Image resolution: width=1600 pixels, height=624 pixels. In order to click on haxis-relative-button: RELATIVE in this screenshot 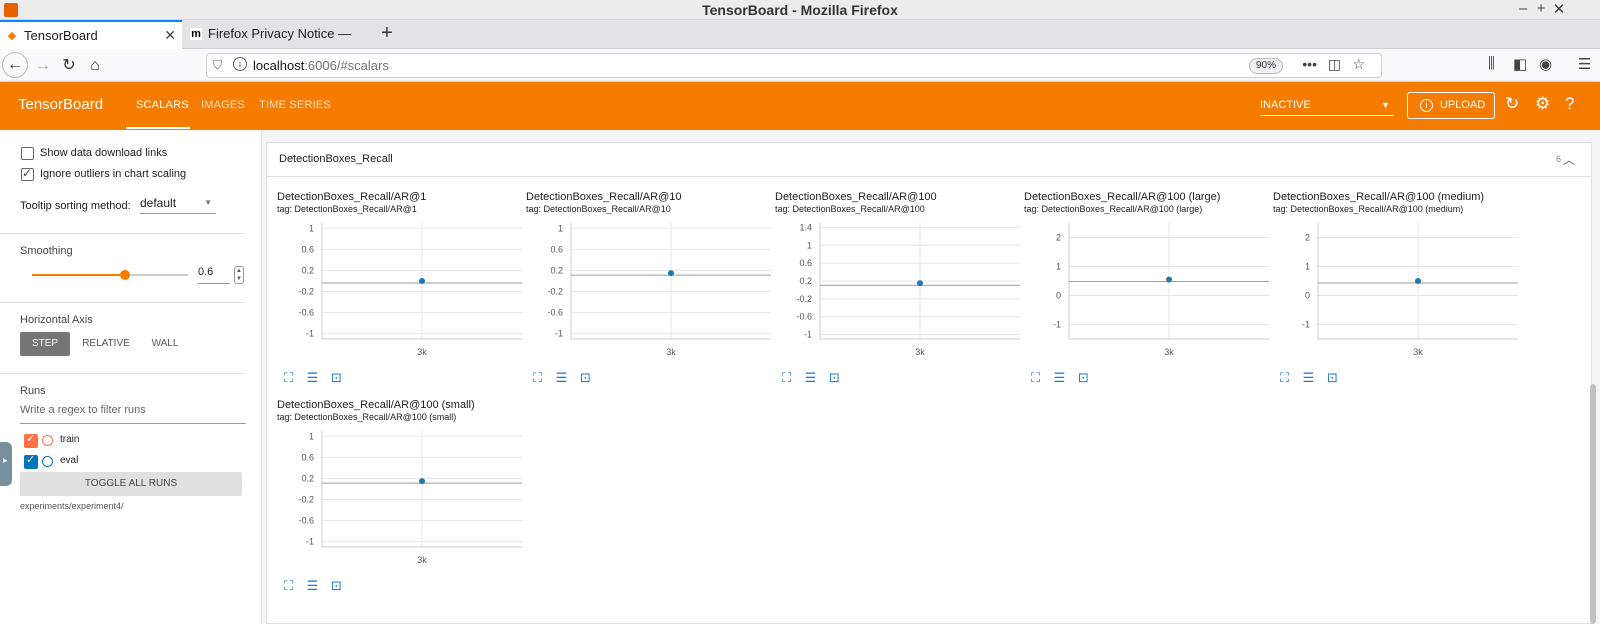, I will do `click(106, 344)`.